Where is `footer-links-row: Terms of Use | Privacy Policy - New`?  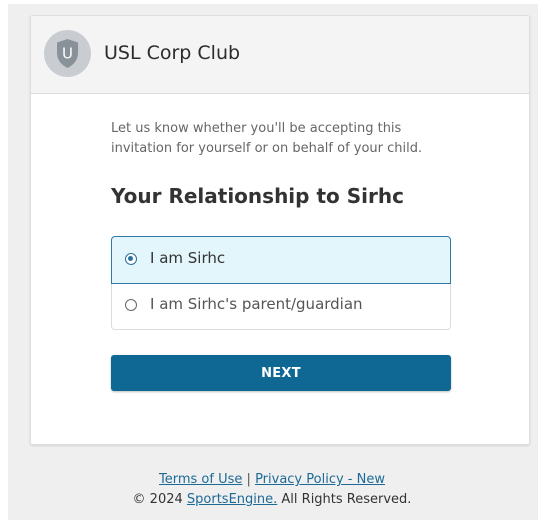
footer-links-row: Terms of Use | Privacy Policy - New is located at coordinates (272, 480).